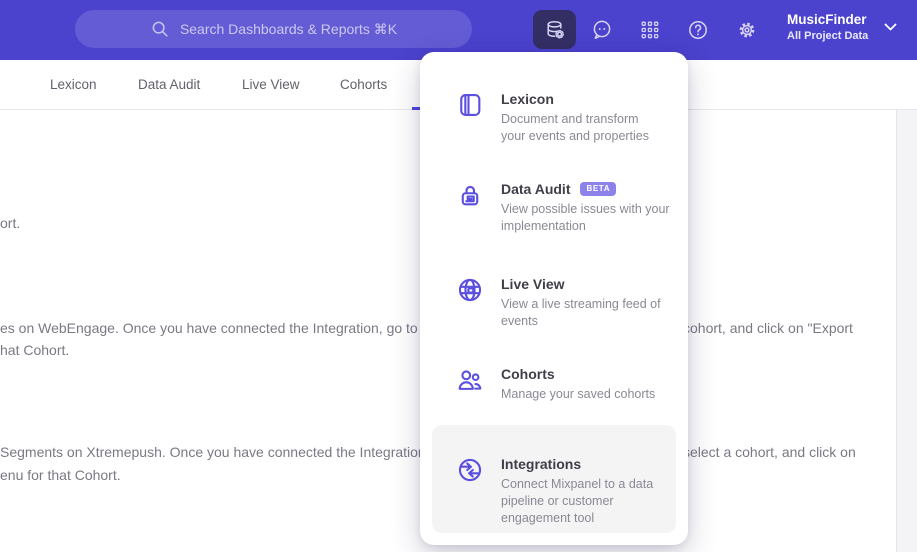 The height and width of the screenshot is (552, 917). Describe the element at coordinates (160, 29) in the screenshot. I see `search-icon` at that location.